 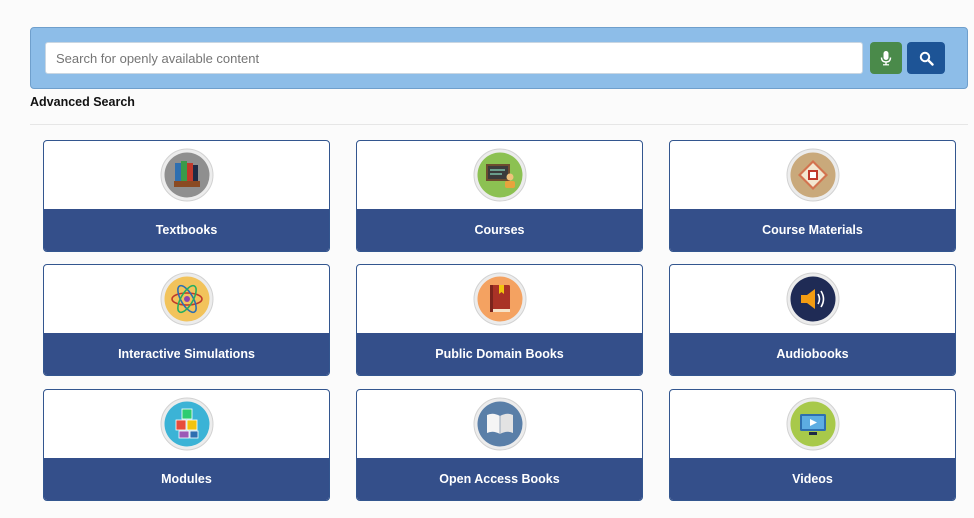 I want to click on number-blocks-icon, so click(x=187, y=424).